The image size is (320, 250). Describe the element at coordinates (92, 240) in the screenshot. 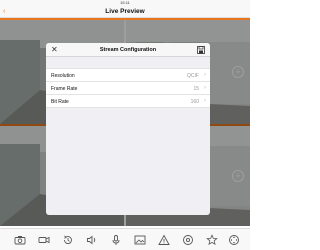

I see `volume-icon` at that location.